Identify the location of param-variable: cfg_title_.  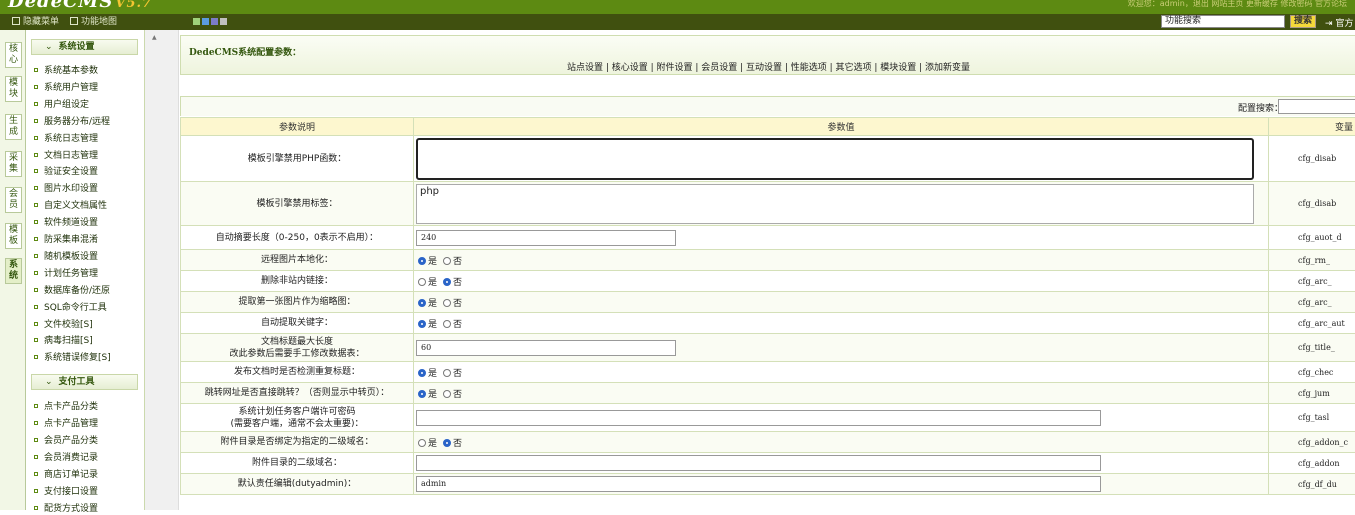
(1312, 348).